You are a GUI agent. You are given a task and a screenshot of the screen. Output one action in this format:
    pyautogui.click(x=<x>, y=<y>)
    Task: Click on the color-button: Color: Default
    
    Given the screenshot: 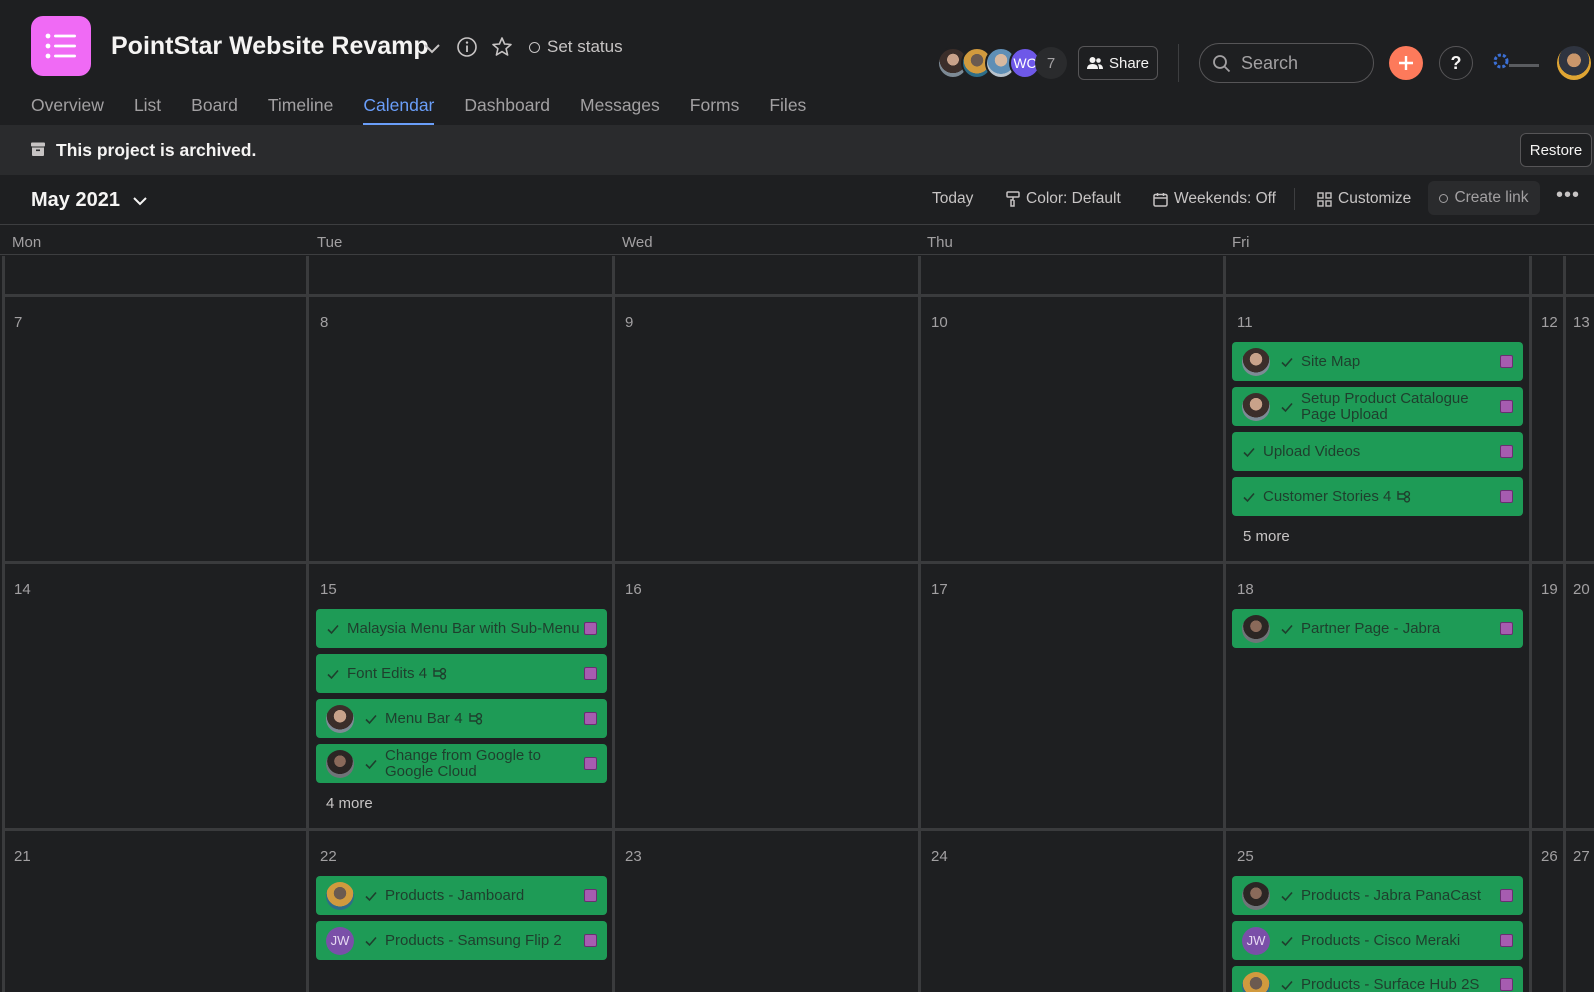 What is the action you would take?
    pyautogui.click(x=1063, y=199)
    